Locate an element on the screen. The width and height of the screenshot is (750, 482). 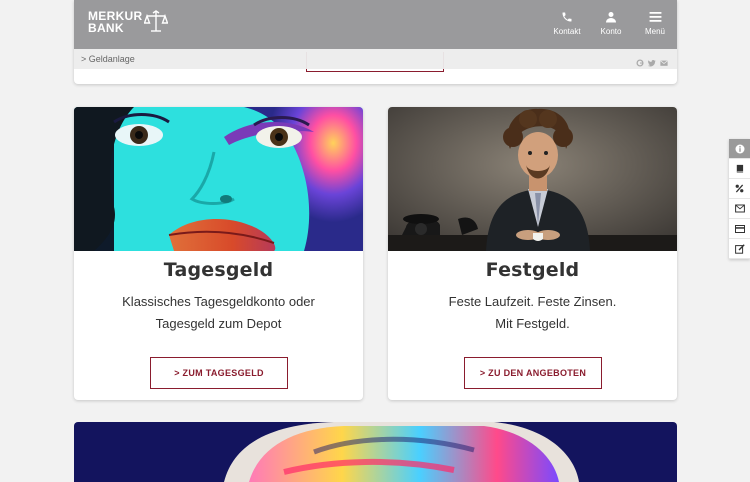
nav-kontakt: Kontakt is located at coordinates (567, 24).